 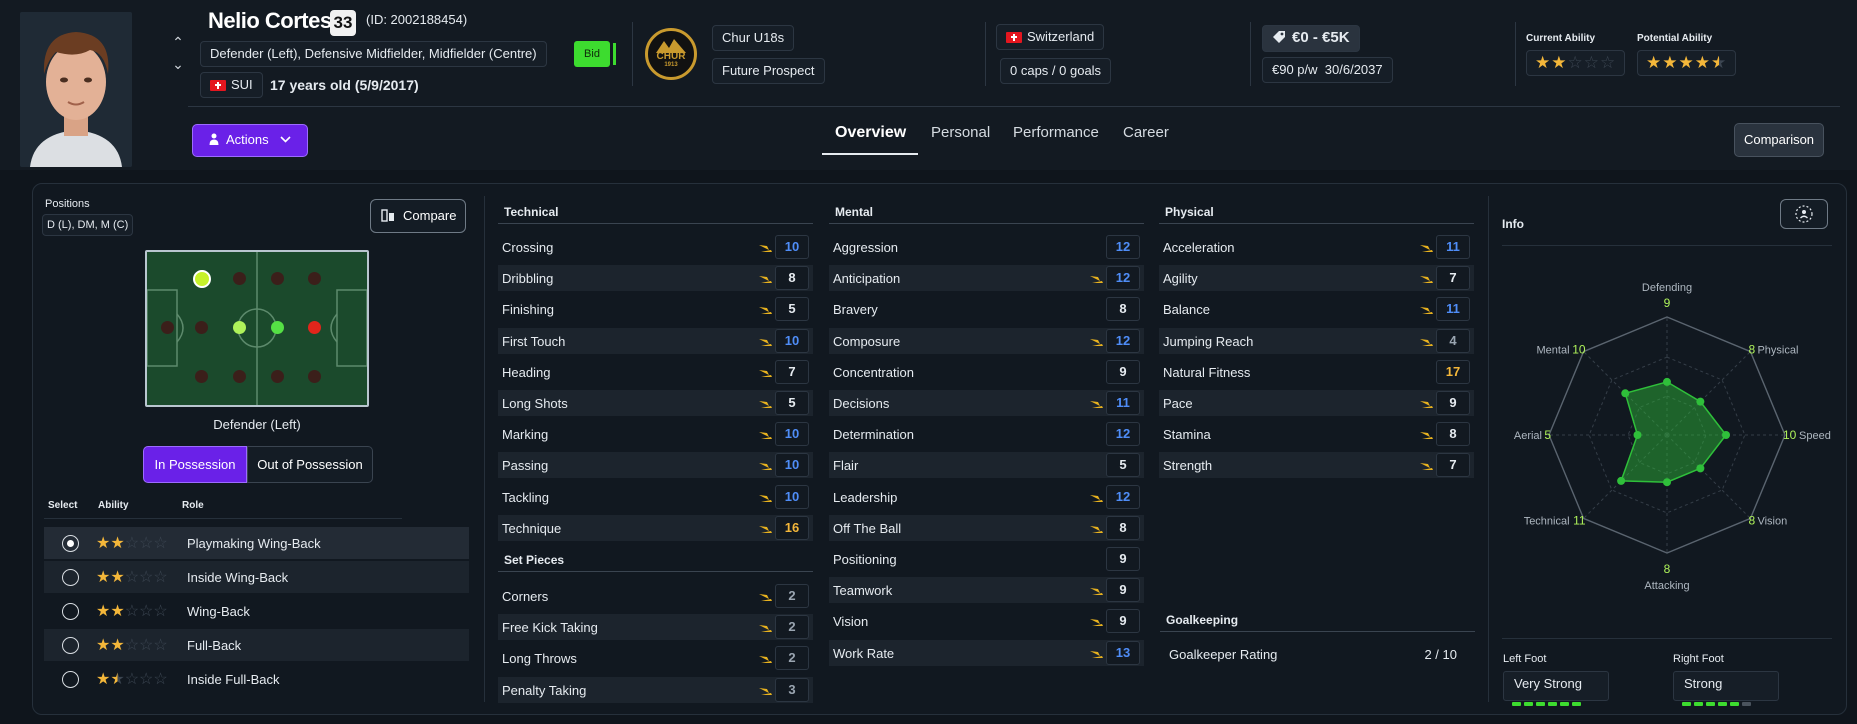 I want to click on attribute-value: 12, so click(x=1123, y=434).